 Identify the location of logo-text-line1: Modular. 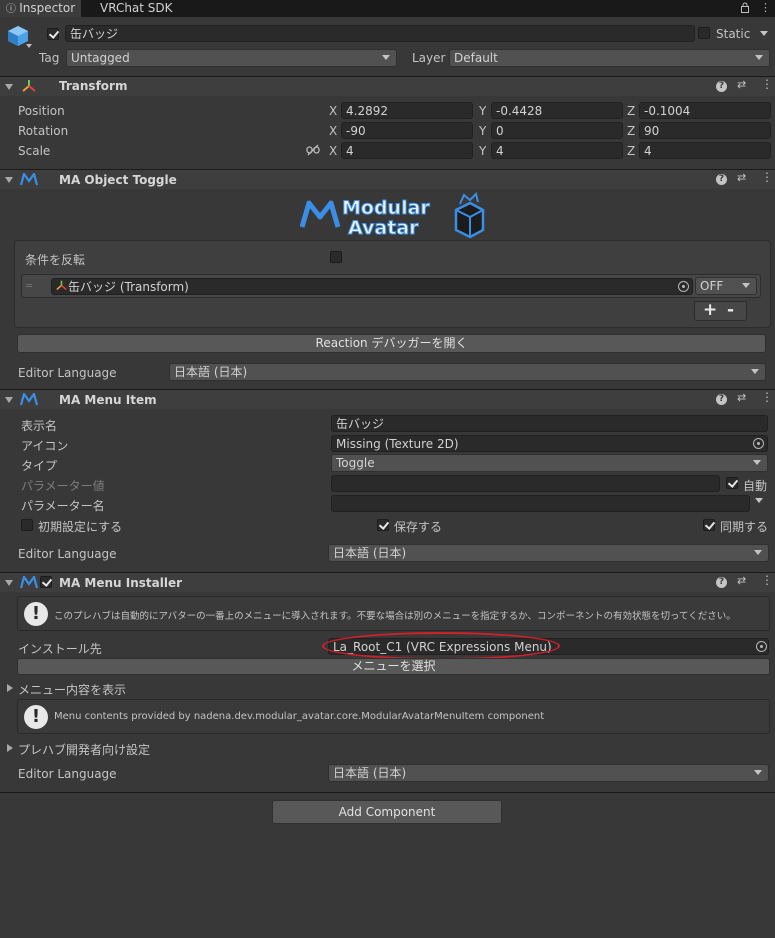
(386, 208).